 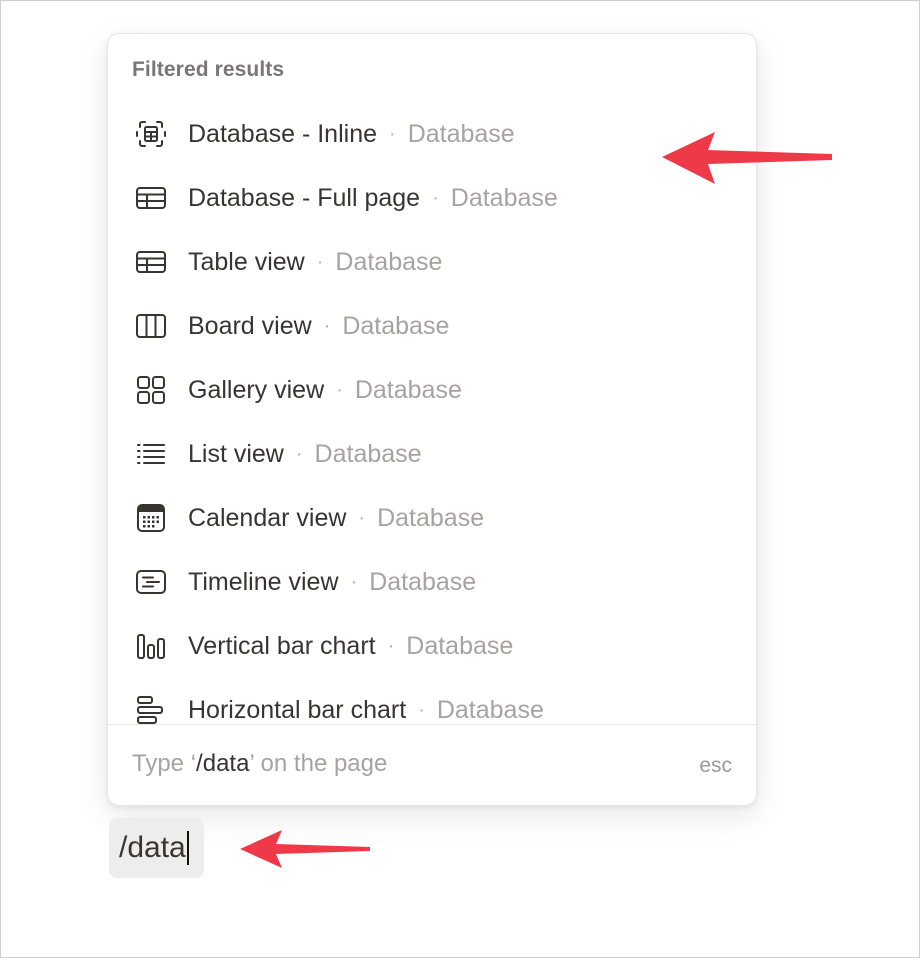 I want to click on menu-item-label: Horizontal bar chart, so click(x=297, y=709).